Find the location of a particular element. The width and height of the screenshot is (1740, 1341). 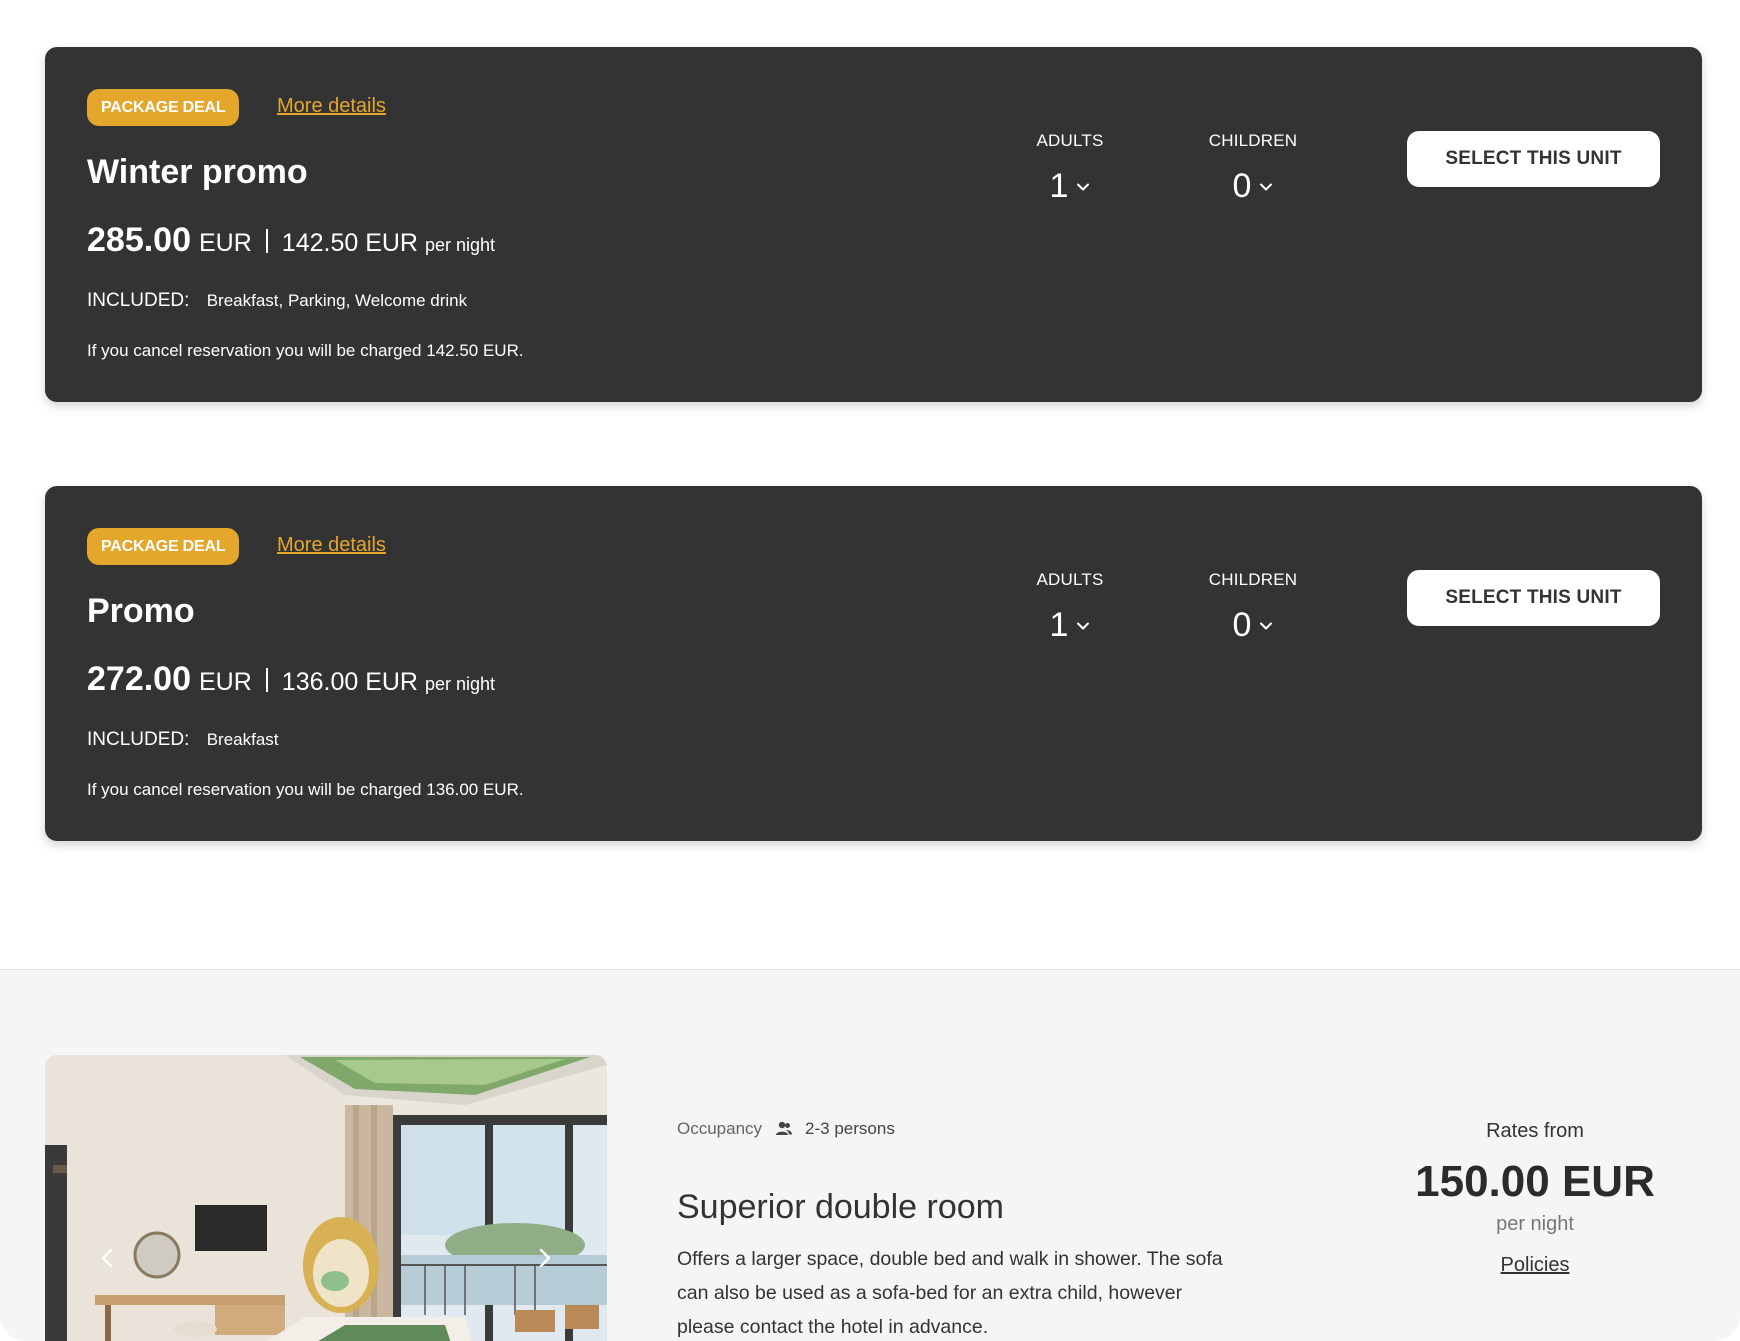

price-row: 285.00 EUR 142.50 EUR per night is located at coordinates (291, 240).